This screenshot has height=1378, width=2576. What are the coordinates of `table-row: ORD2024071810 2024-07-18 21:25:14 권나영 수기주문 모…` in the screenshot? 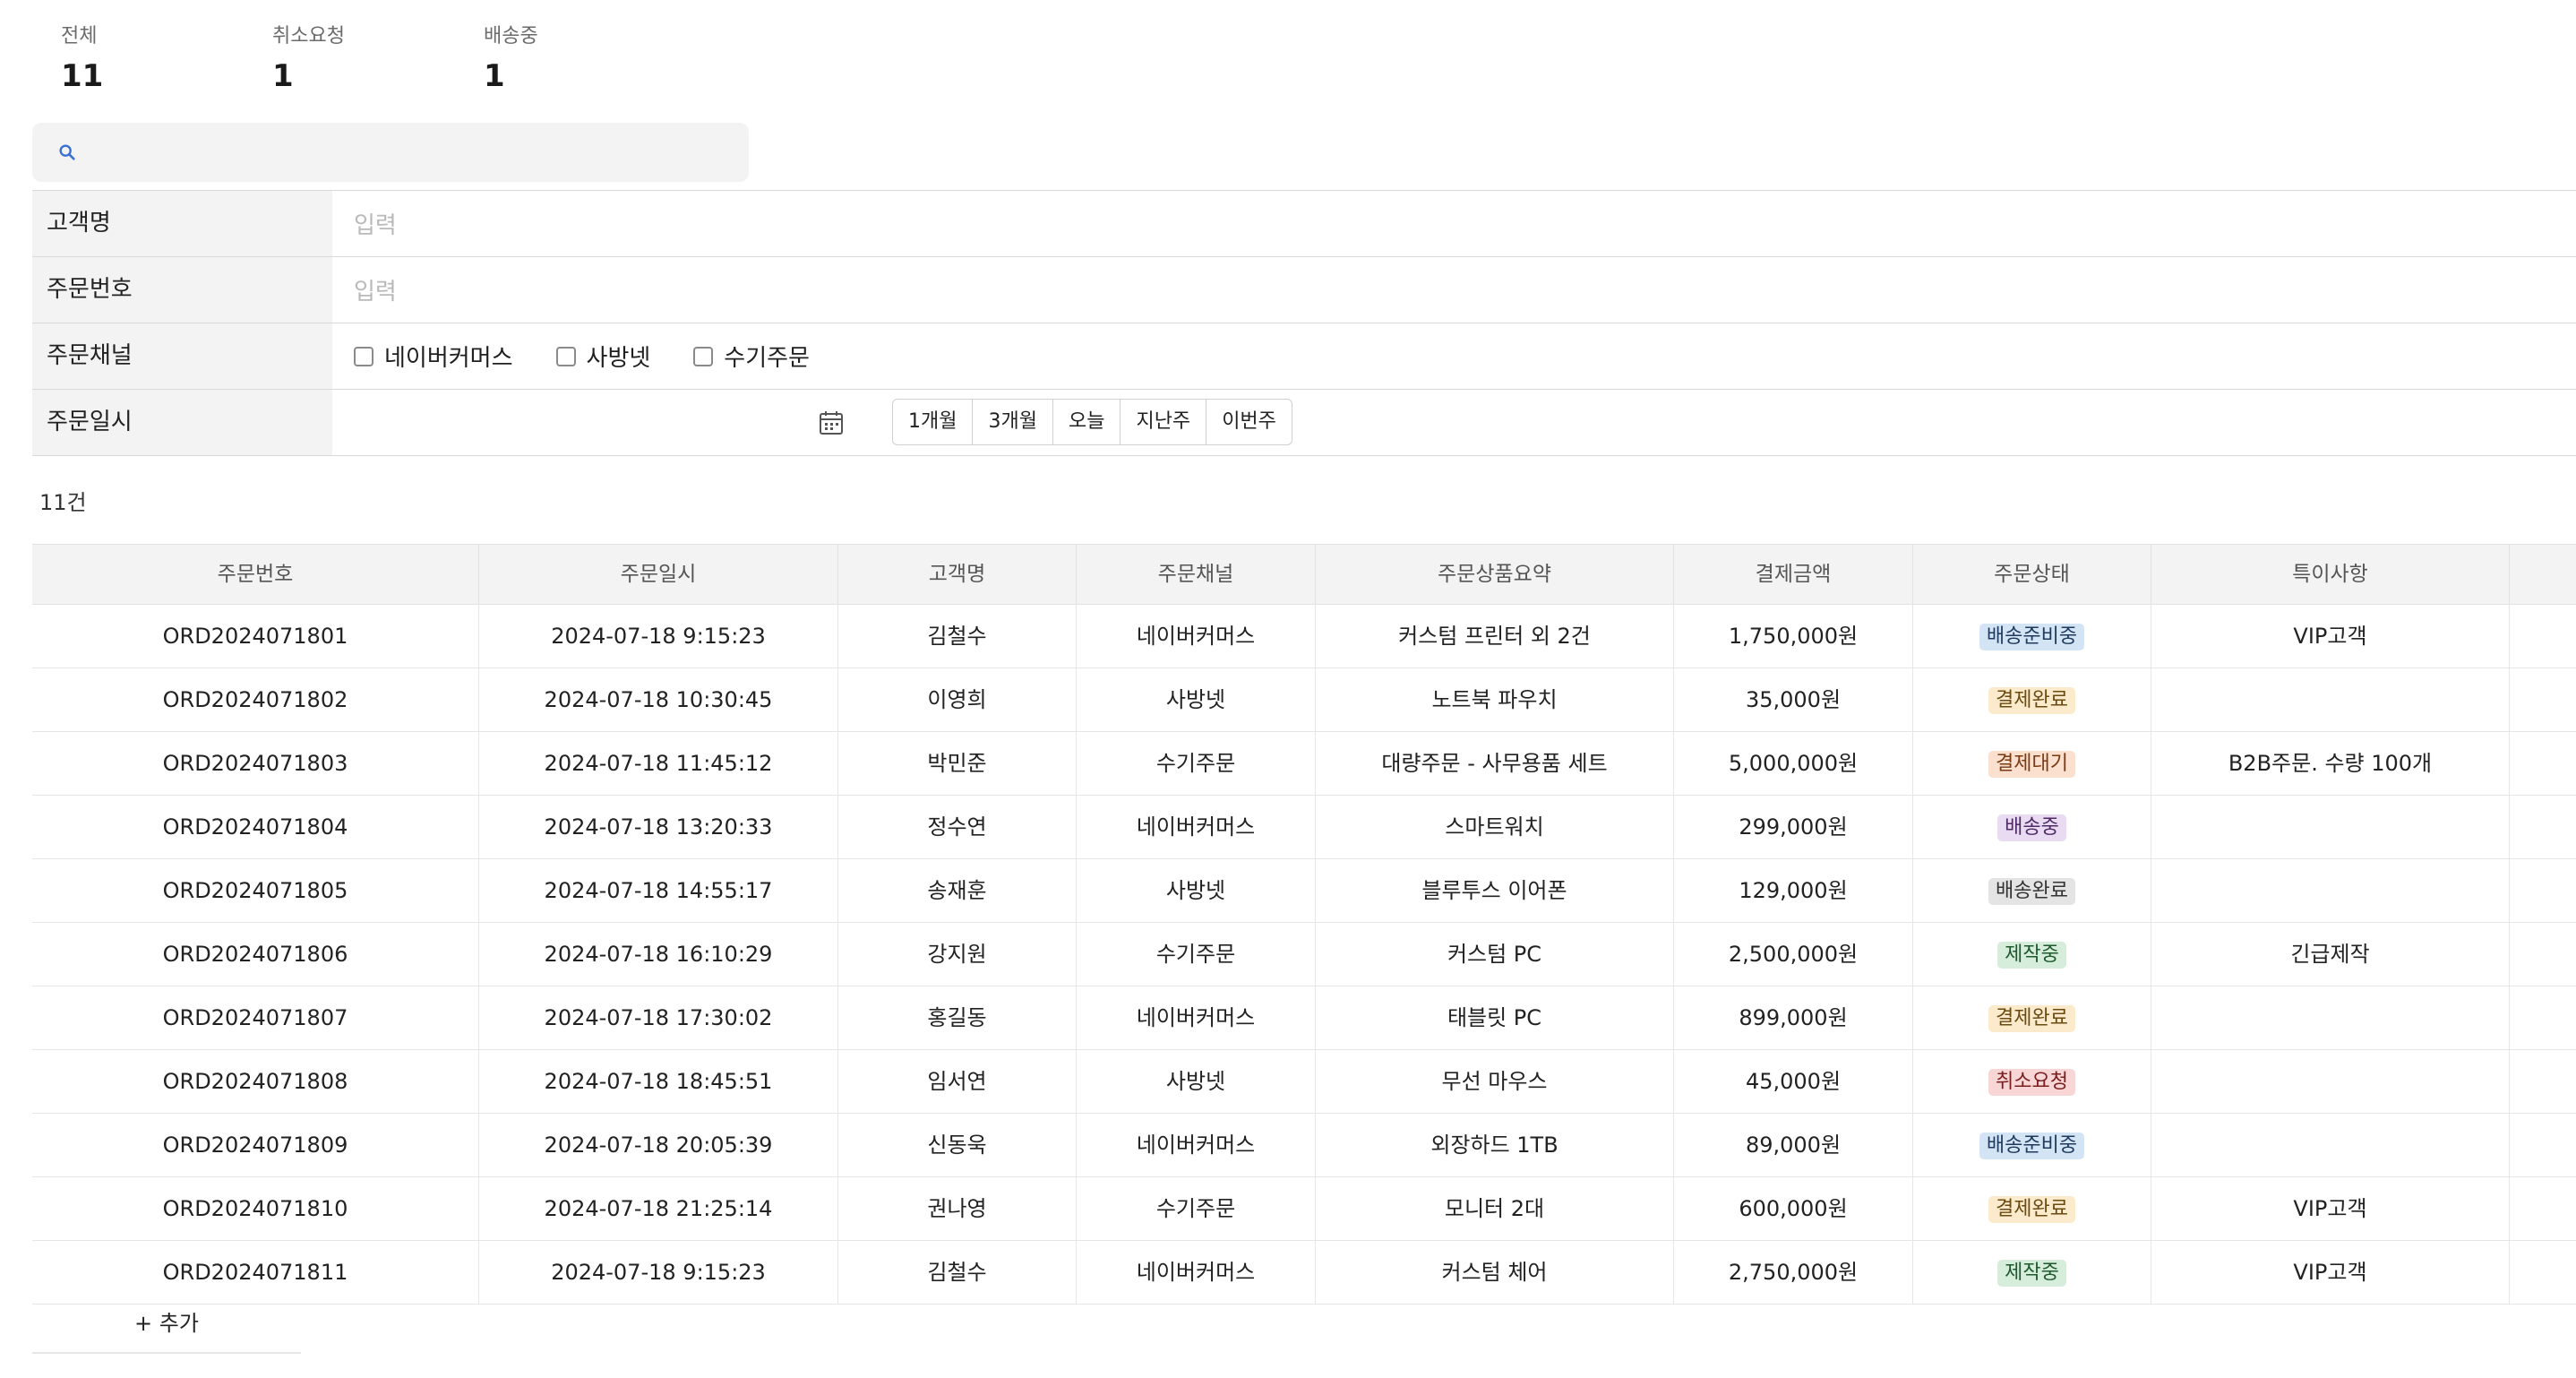 It's located at (1304, 1209).